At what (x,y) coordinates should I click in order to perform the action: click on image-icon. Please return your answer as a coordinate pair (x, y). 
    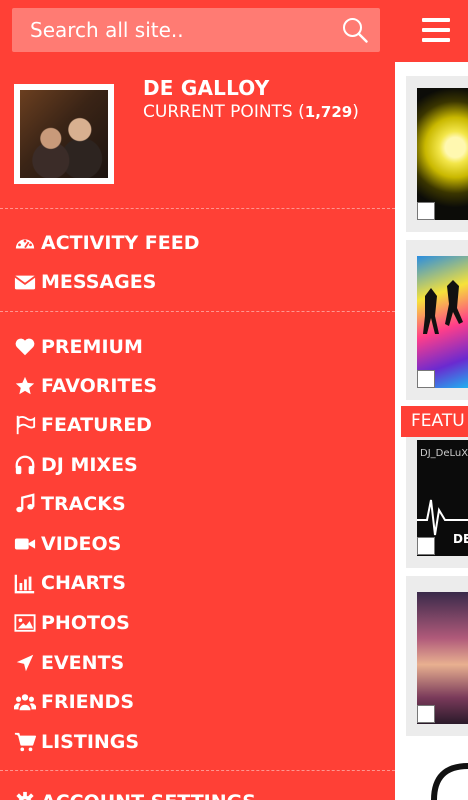
    Looking at the image, I should click on (25, 623).